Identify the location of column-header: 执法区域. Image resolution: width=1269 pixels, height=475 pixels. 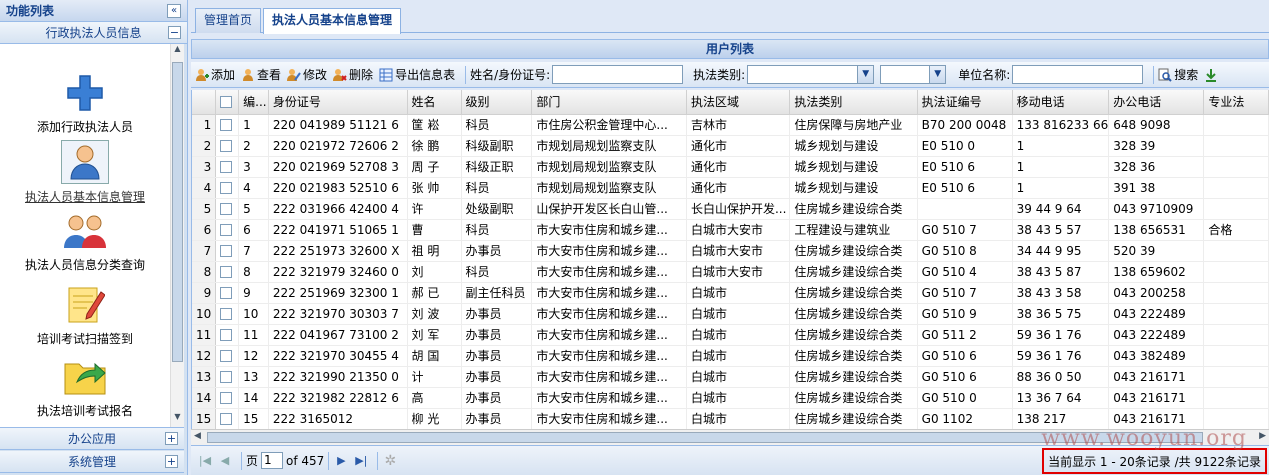
(738, 102).